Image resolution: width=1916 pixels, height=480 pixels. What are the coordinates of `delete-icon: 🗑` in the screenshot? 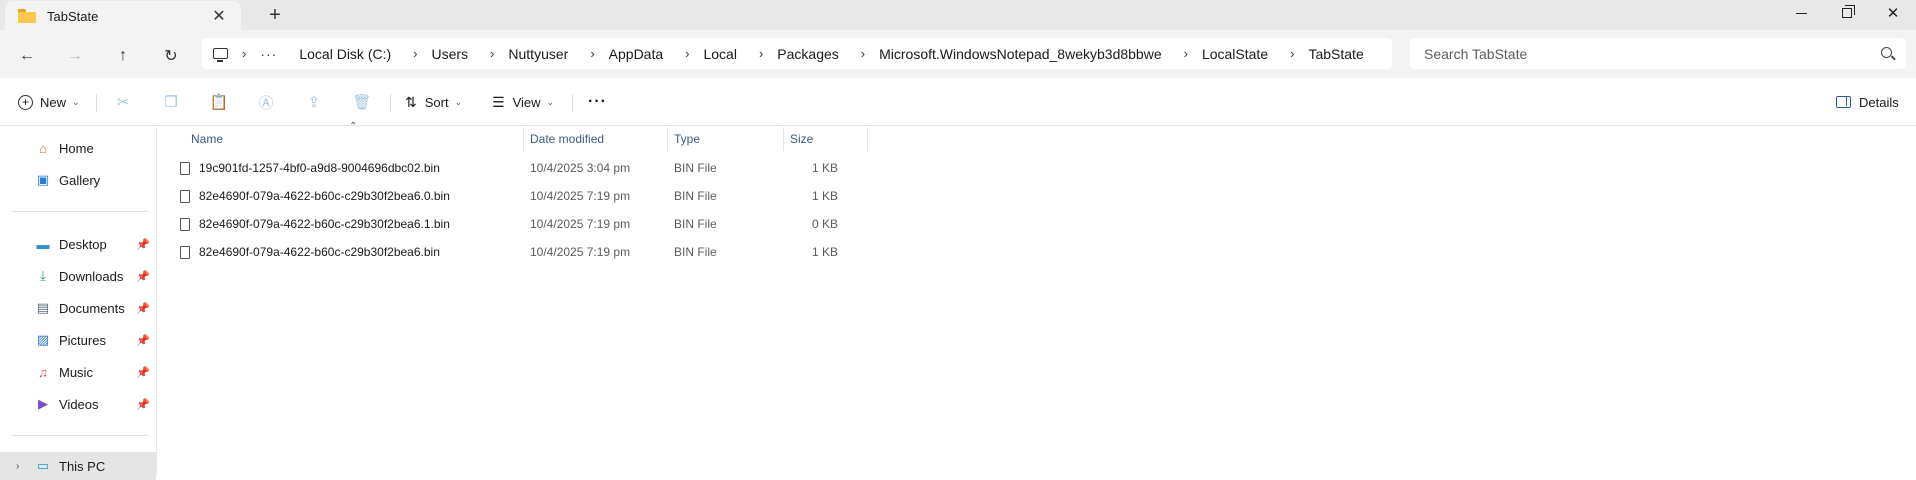 It's located at (362, 102).